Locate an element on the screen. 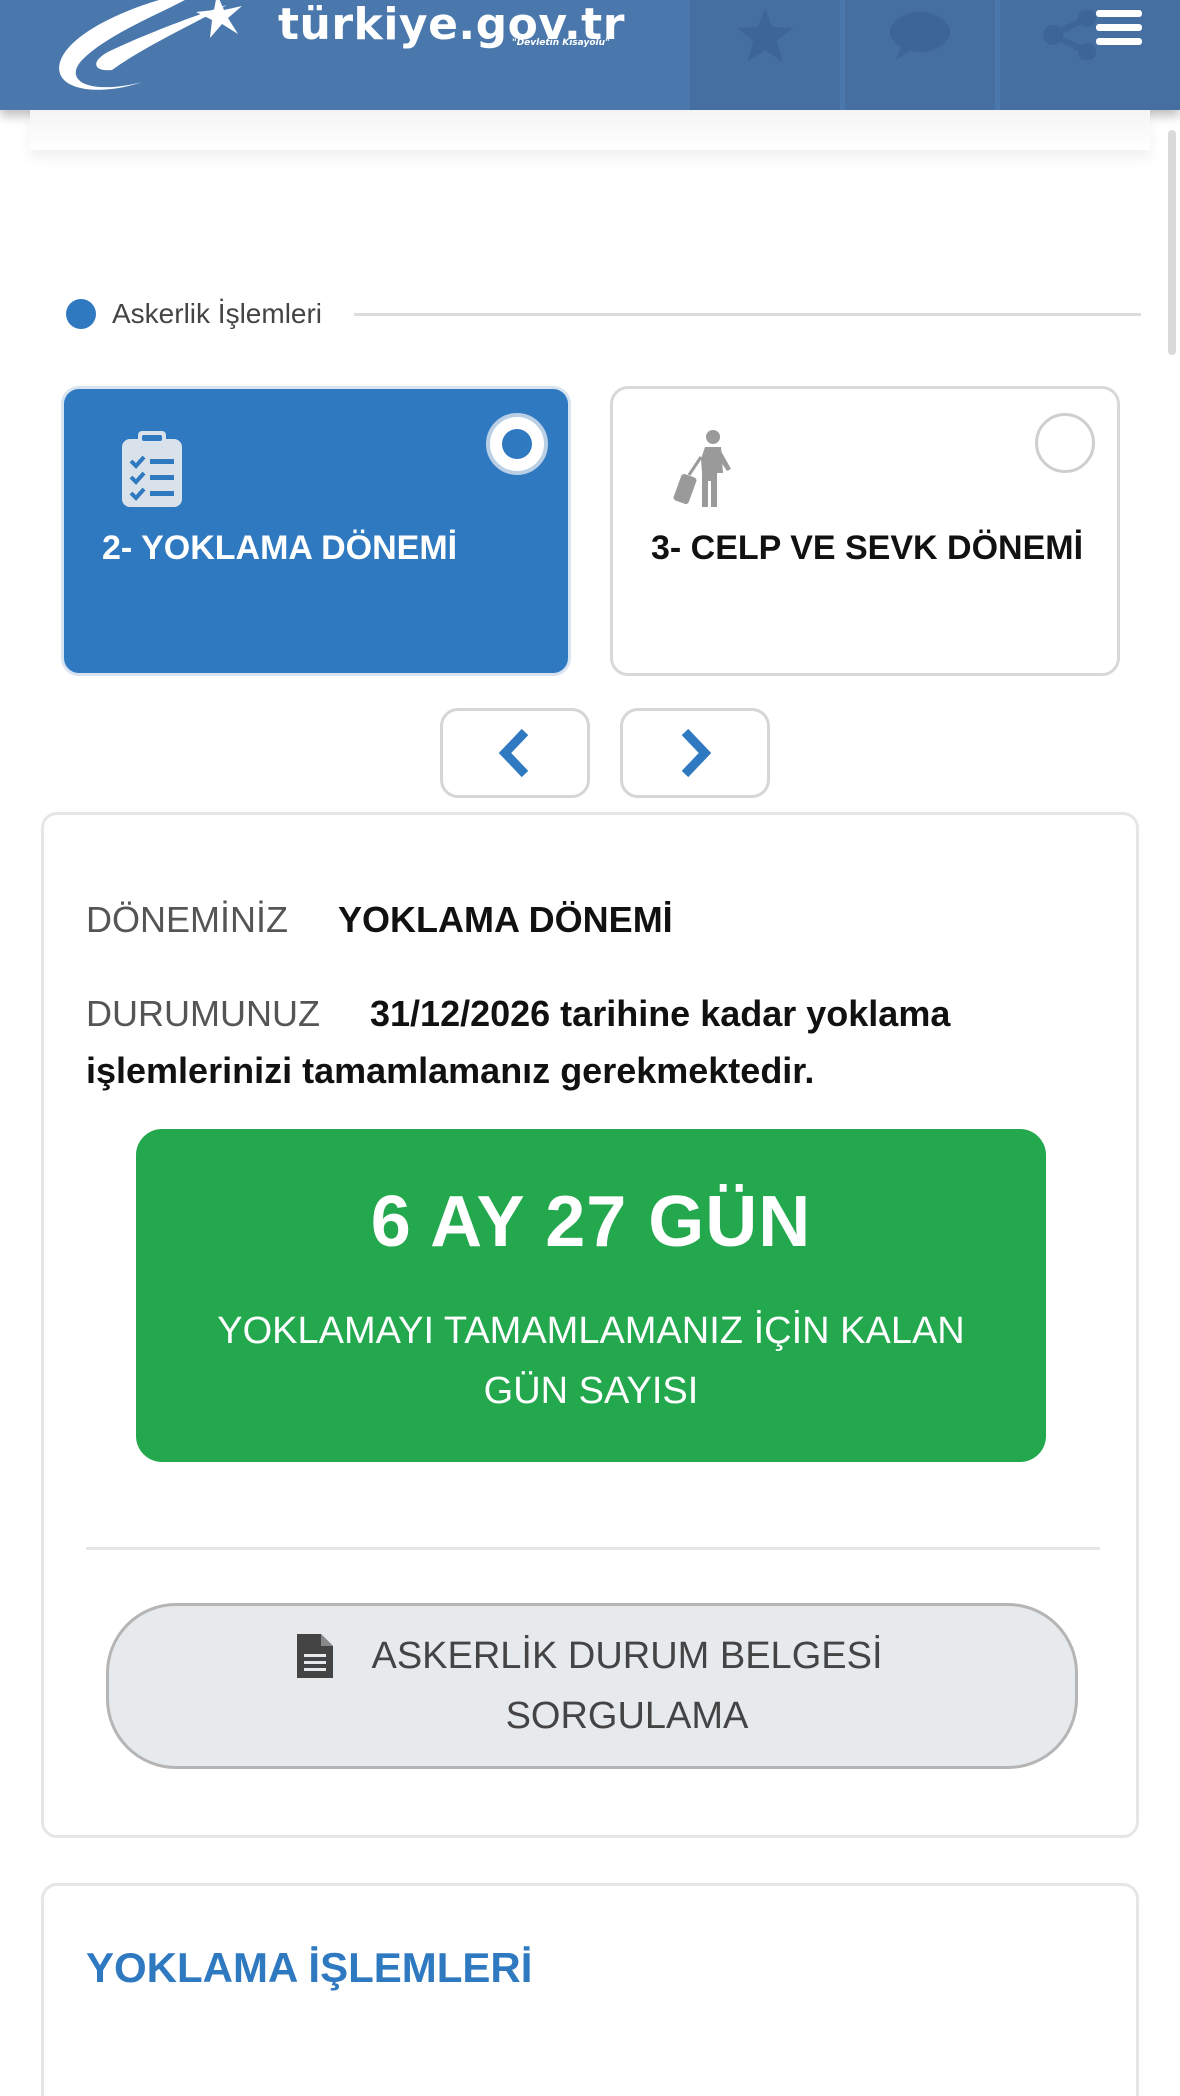 The width and height of the screenshot is (1180, 2096). period-row: DÖNEMİNİZ YOKLAMA DÖNEMİ is located at coordinates (379, 920).